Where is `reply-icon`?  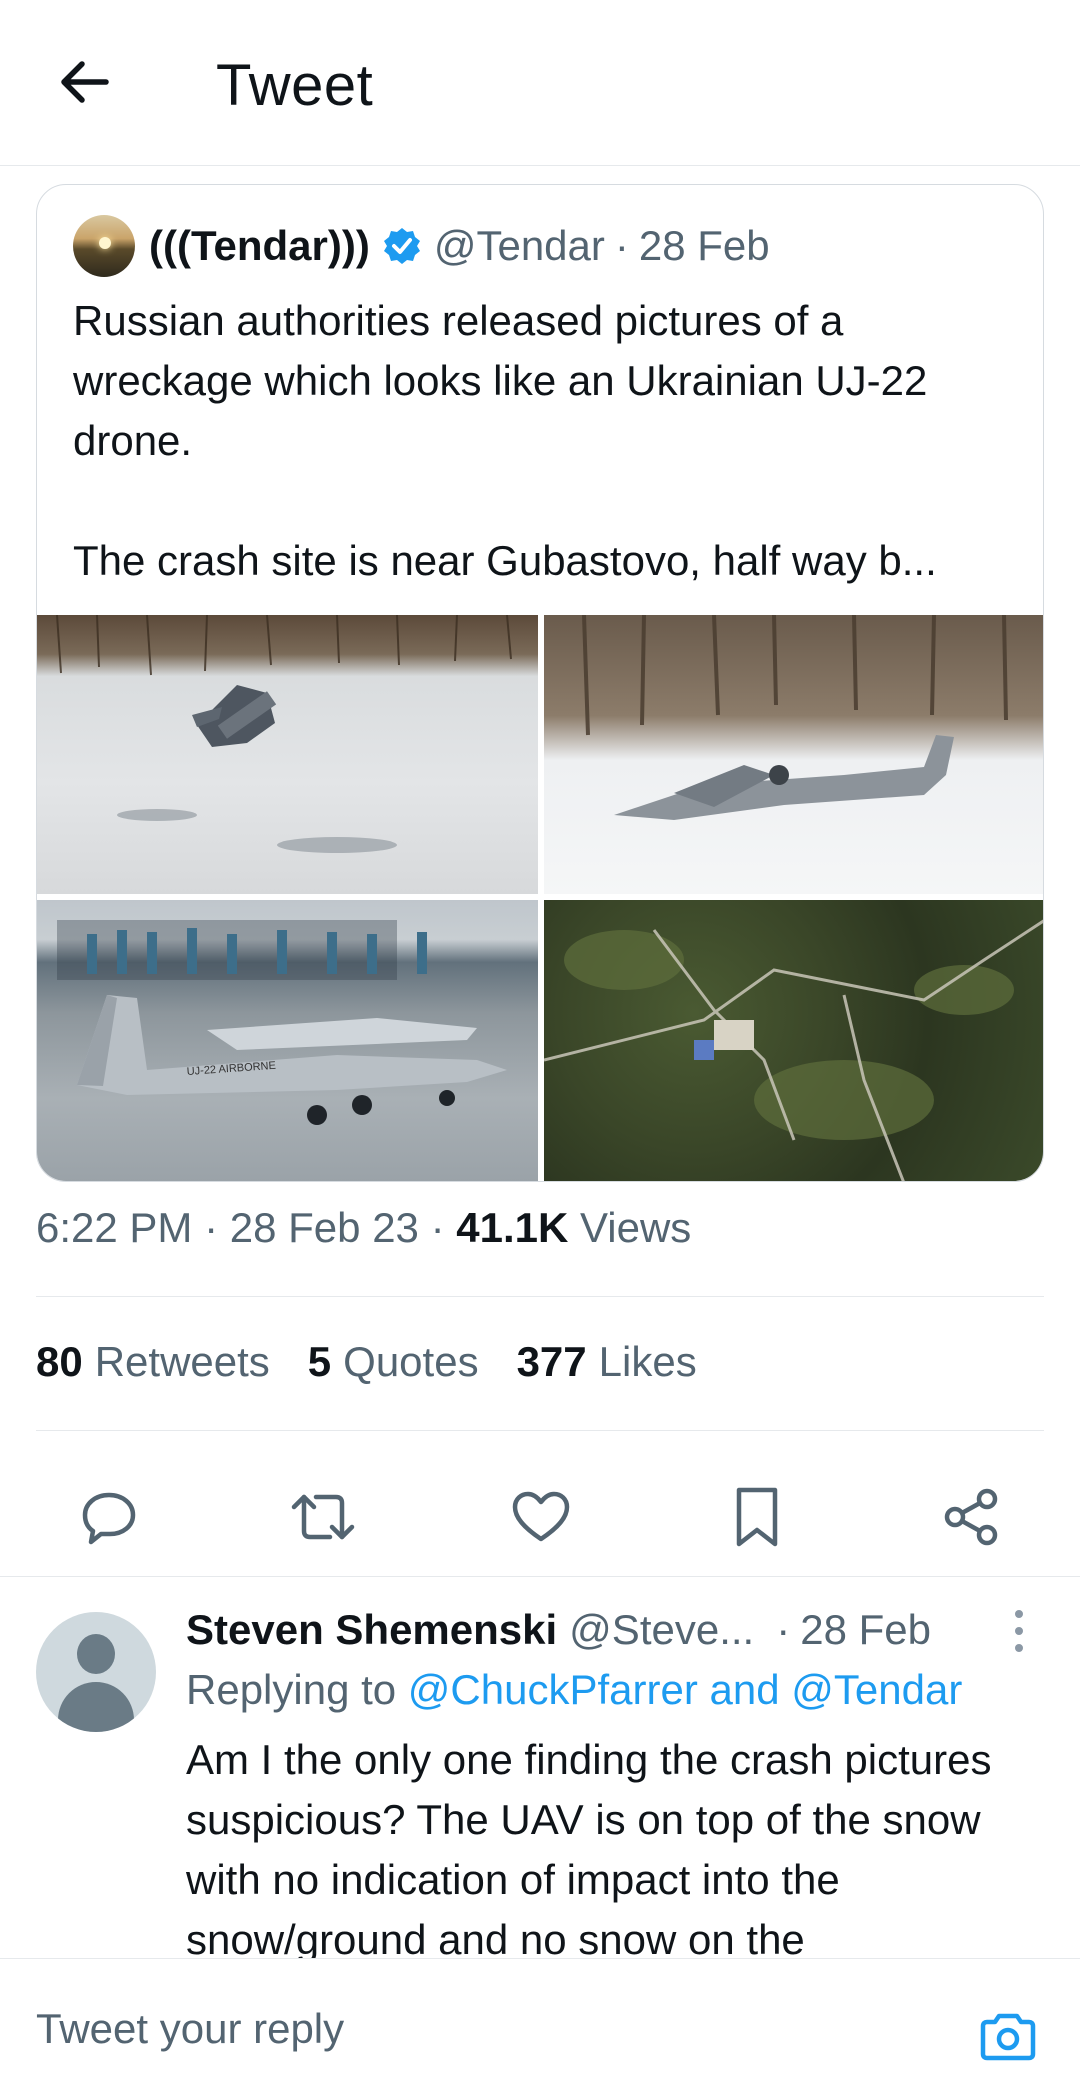
reply-icon is located at coordinates (109, 1518).